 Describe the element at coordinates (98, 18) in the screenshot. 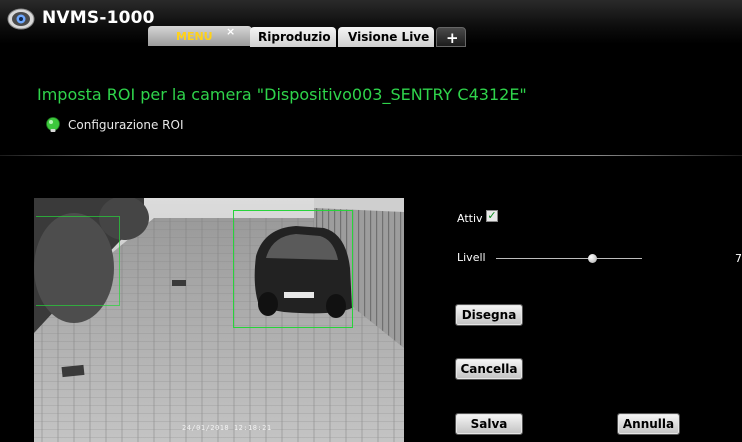

I see `app-title: NVMS-1000` at that location.